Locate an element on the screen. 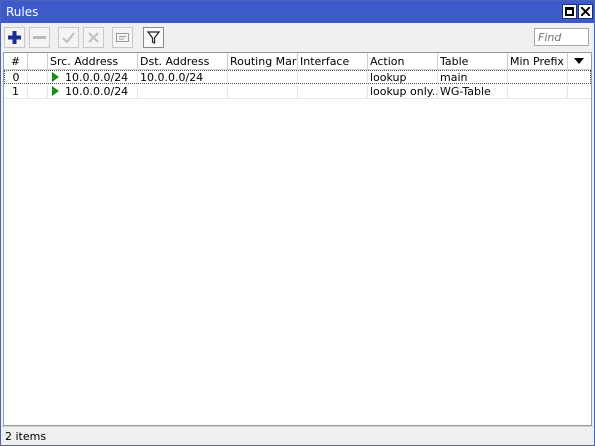 Image resolution: width=595 pixels, height=446 pixels. column-header-number: # is located at coordinates (16, 61).